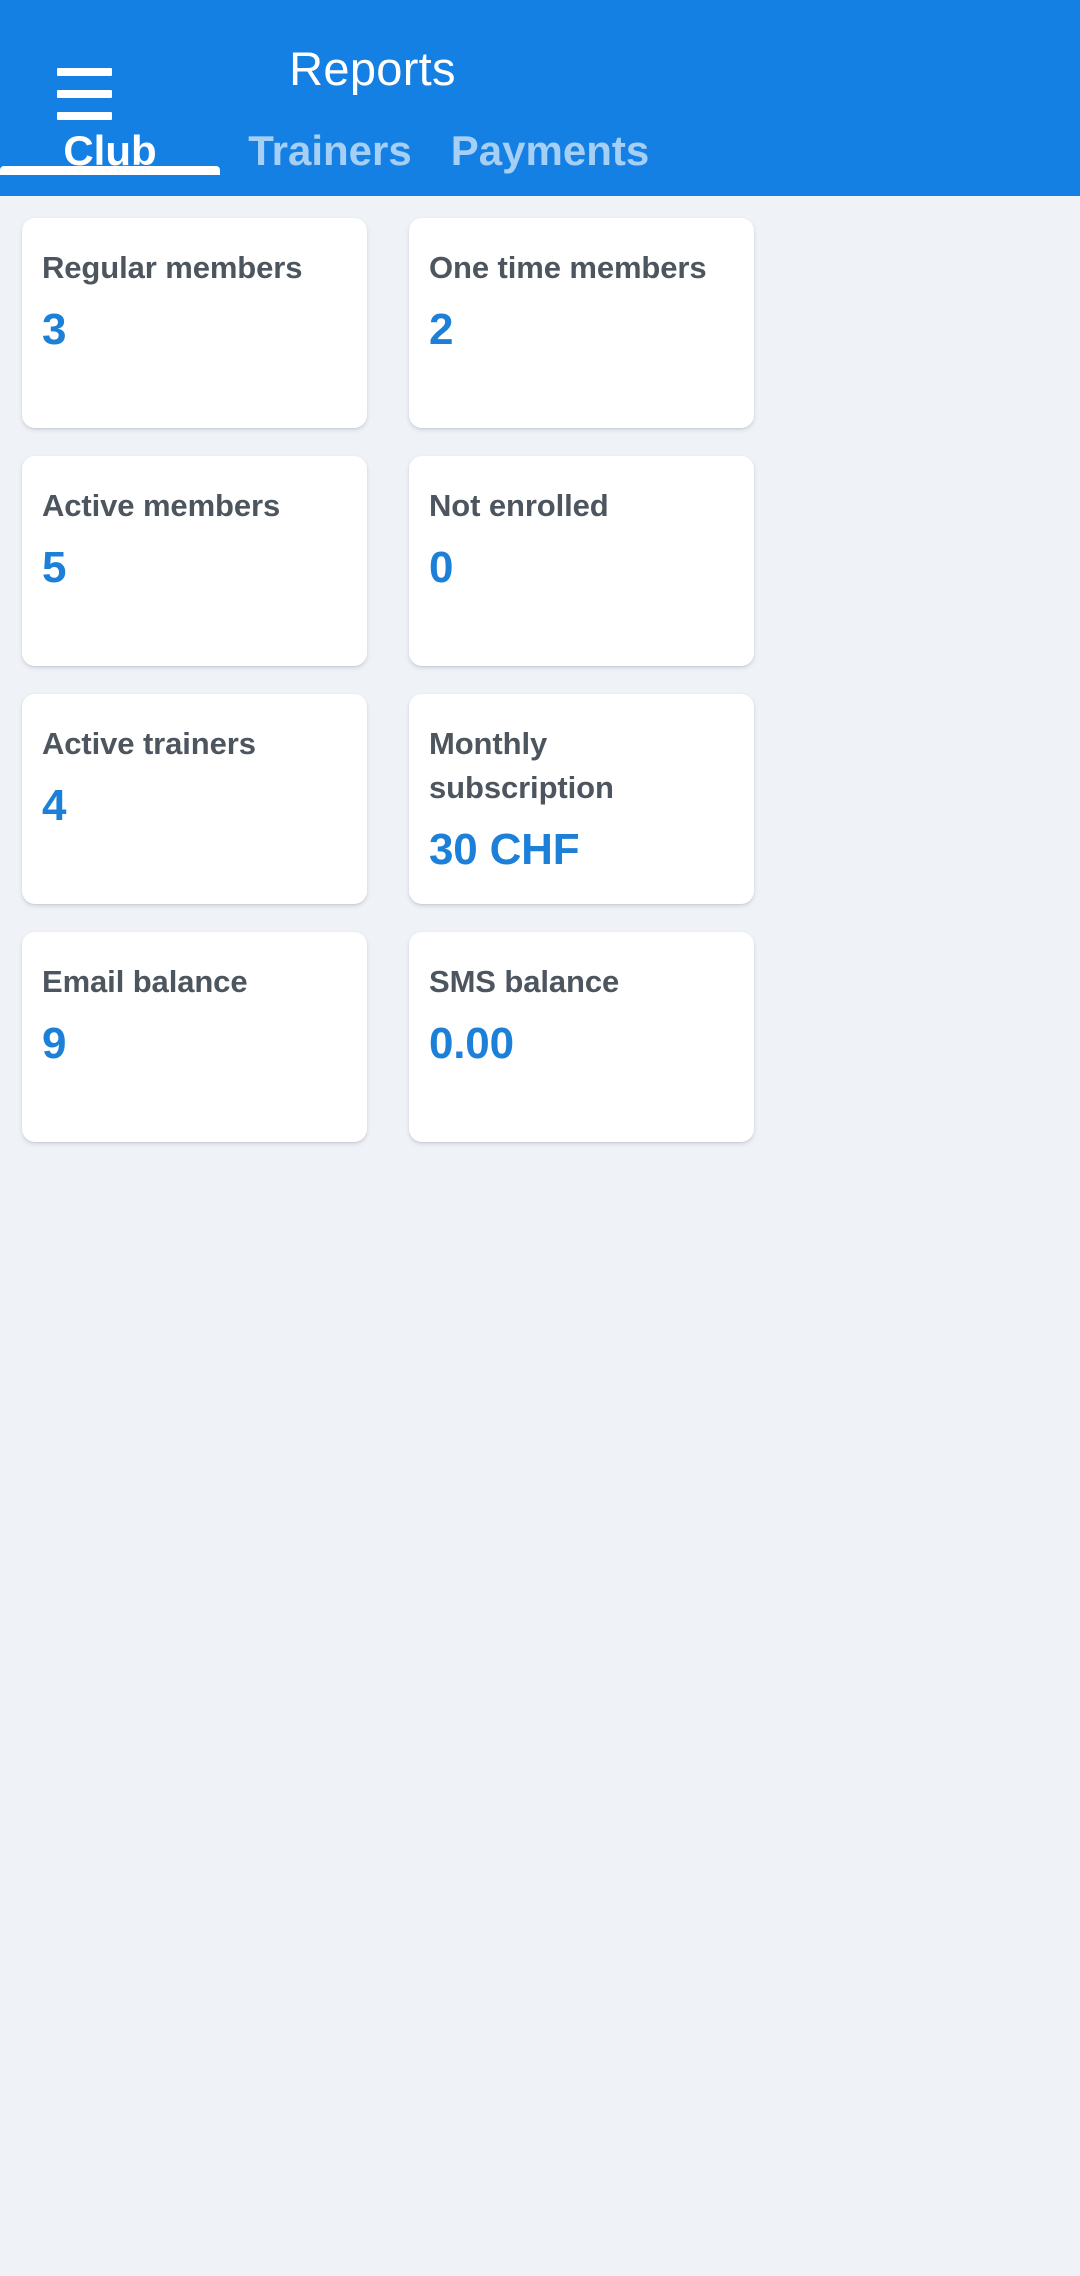 Image resolution: width=1080 pixels, height=2276 pixels. I want to click on tab-trainers-label: Trainers, so click(330, 150).